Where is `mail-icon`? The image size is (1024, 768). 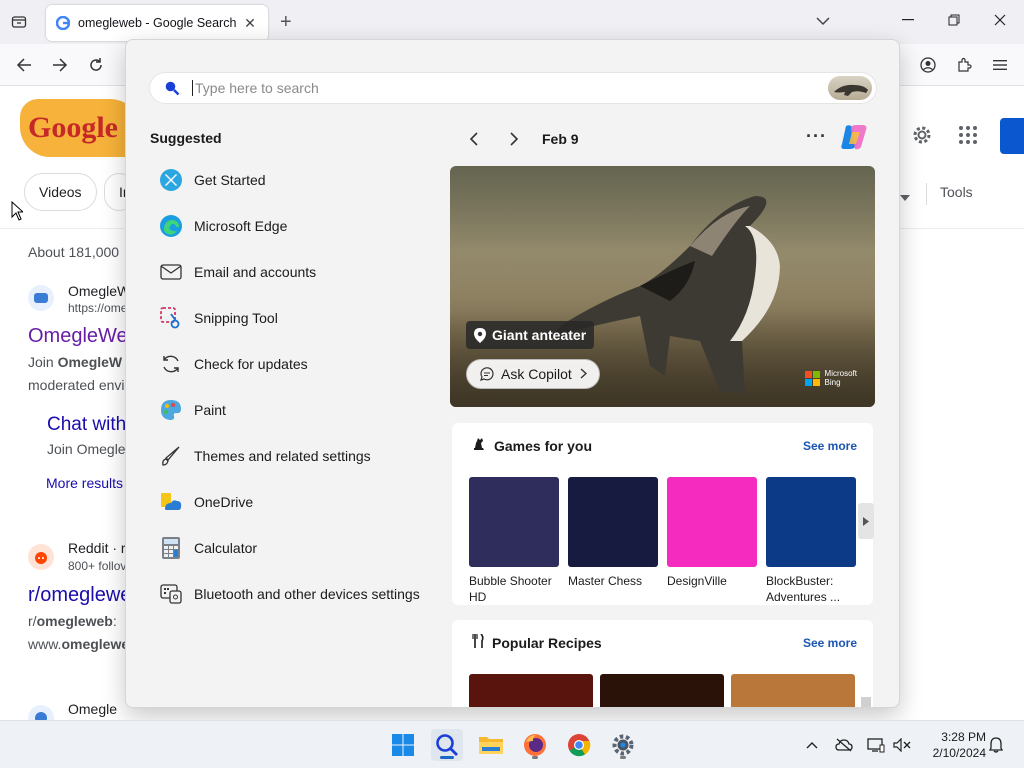 mail-icon is located at coordinates (171, 272).